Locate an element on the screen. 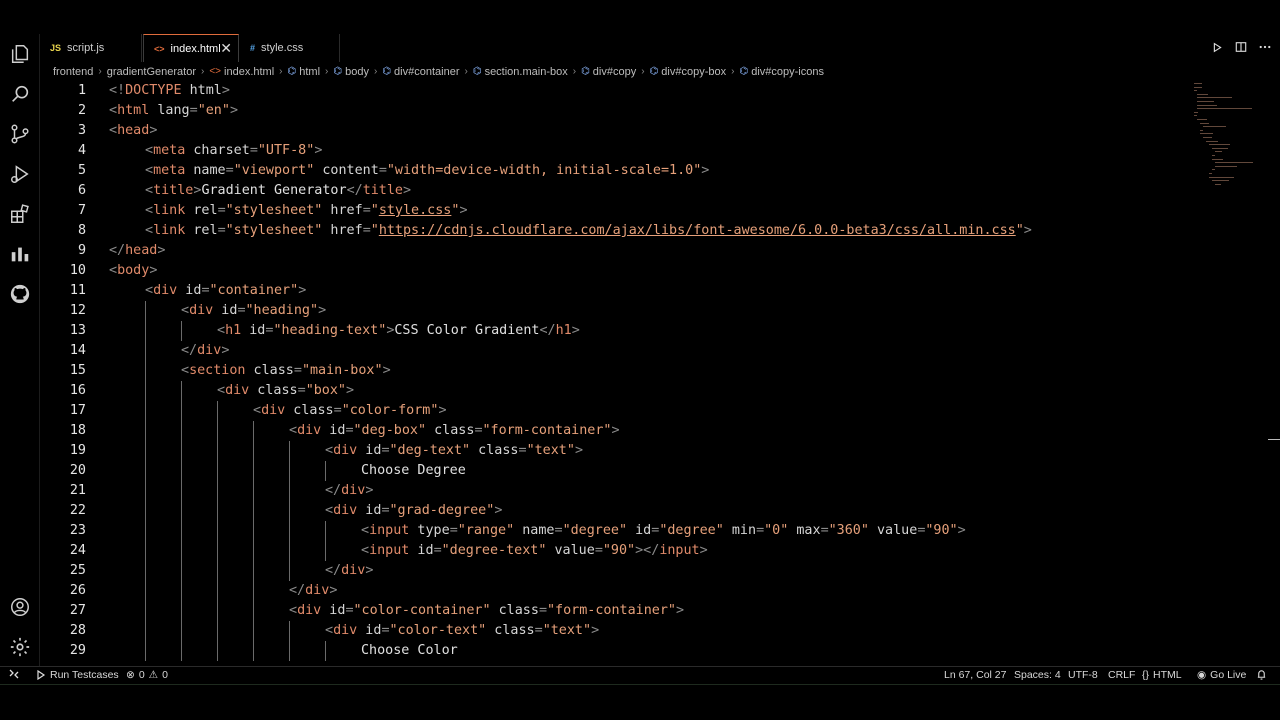 This screenshot has height=720, width=1280. code-line: 22 <div id="grad-degree"> is located at coordinates (615, 511).